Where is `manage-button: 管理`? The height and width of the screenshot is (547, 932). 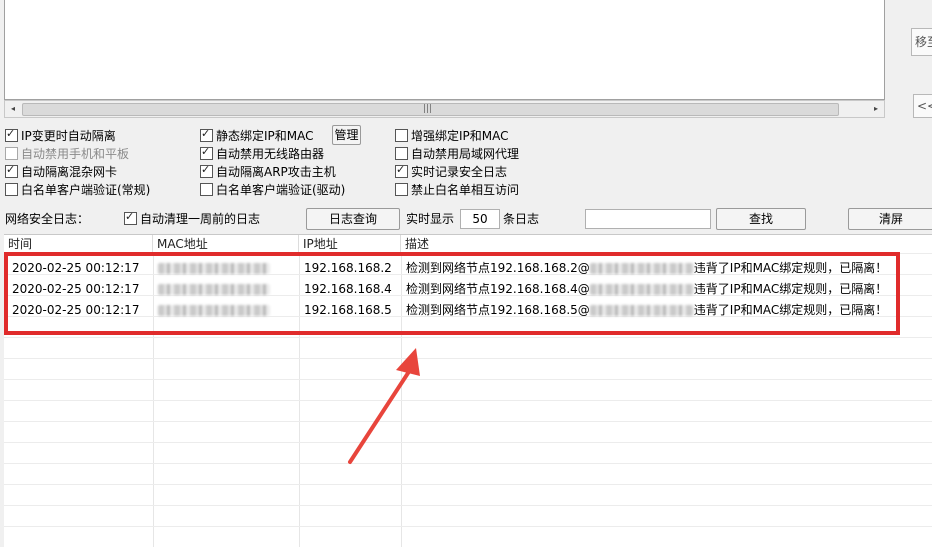 manage-button: 管理 is located at coordinates (346, 135).